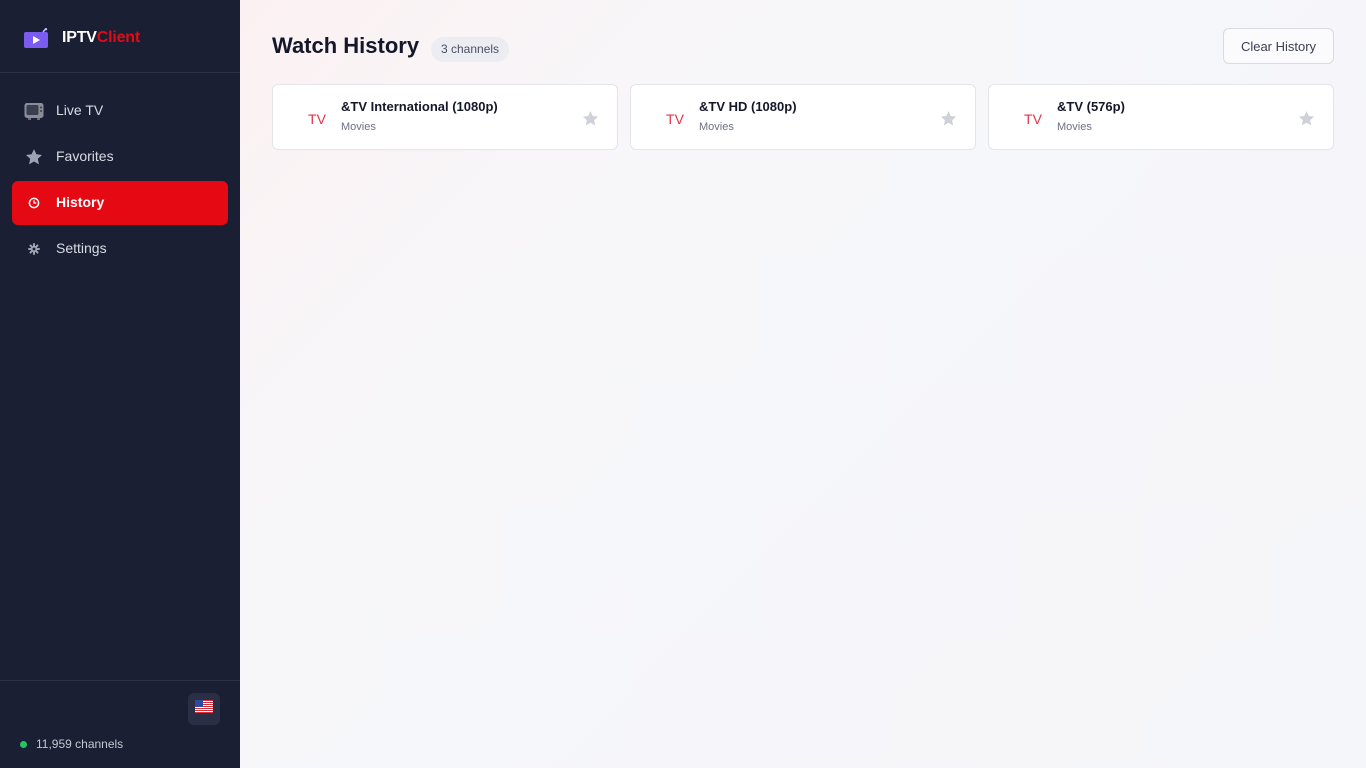 The width and height of the screenshot is (1366, 768). I want to click on channel-name: &TV International (1080p), so click(419, 106).